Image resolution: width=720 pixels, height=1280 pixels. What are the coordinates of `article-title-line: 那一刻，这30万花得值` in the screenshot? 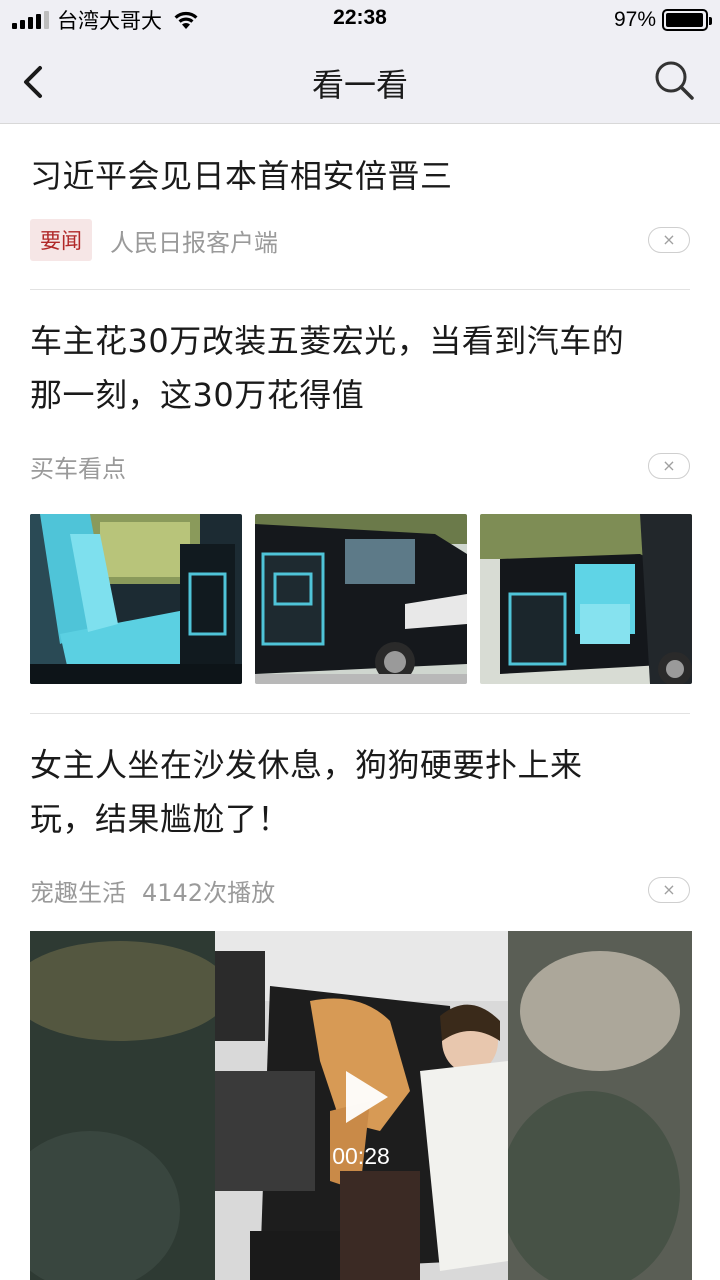 It's located at (360, 395).